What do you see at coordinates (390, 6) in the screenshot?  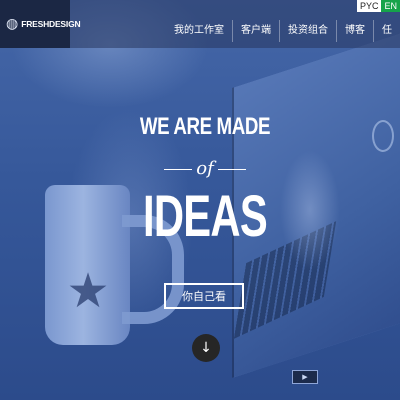 I see `language-en-button: EN` at bounding box center [390, 6].